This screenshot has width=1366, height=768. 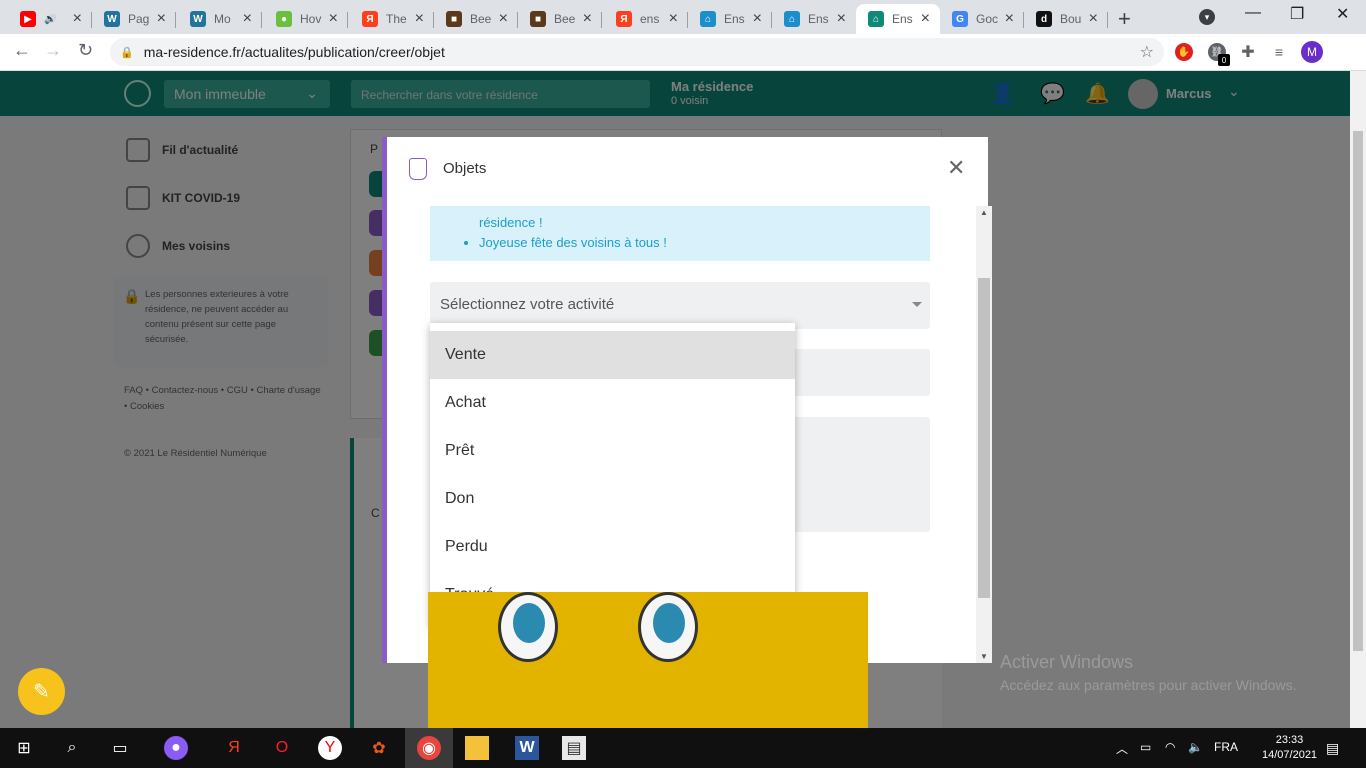 I want to click on tab-favicon-icon: ⌂, so click(x=708, y=19).